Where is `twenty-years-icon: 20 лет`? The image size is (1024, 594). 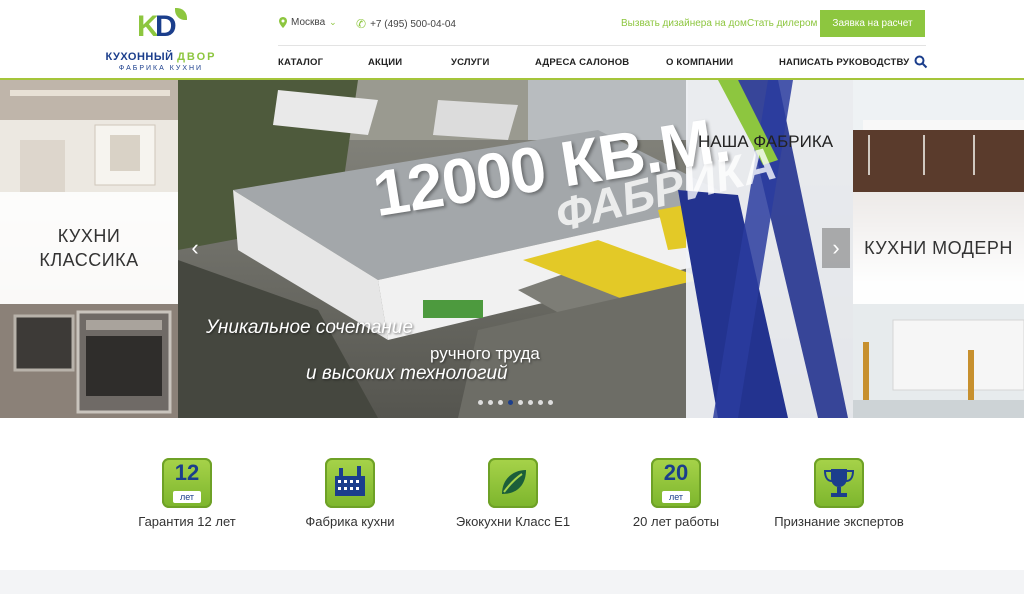 twenty-years-icon: 20 лет is located at coordinates (676, 483).